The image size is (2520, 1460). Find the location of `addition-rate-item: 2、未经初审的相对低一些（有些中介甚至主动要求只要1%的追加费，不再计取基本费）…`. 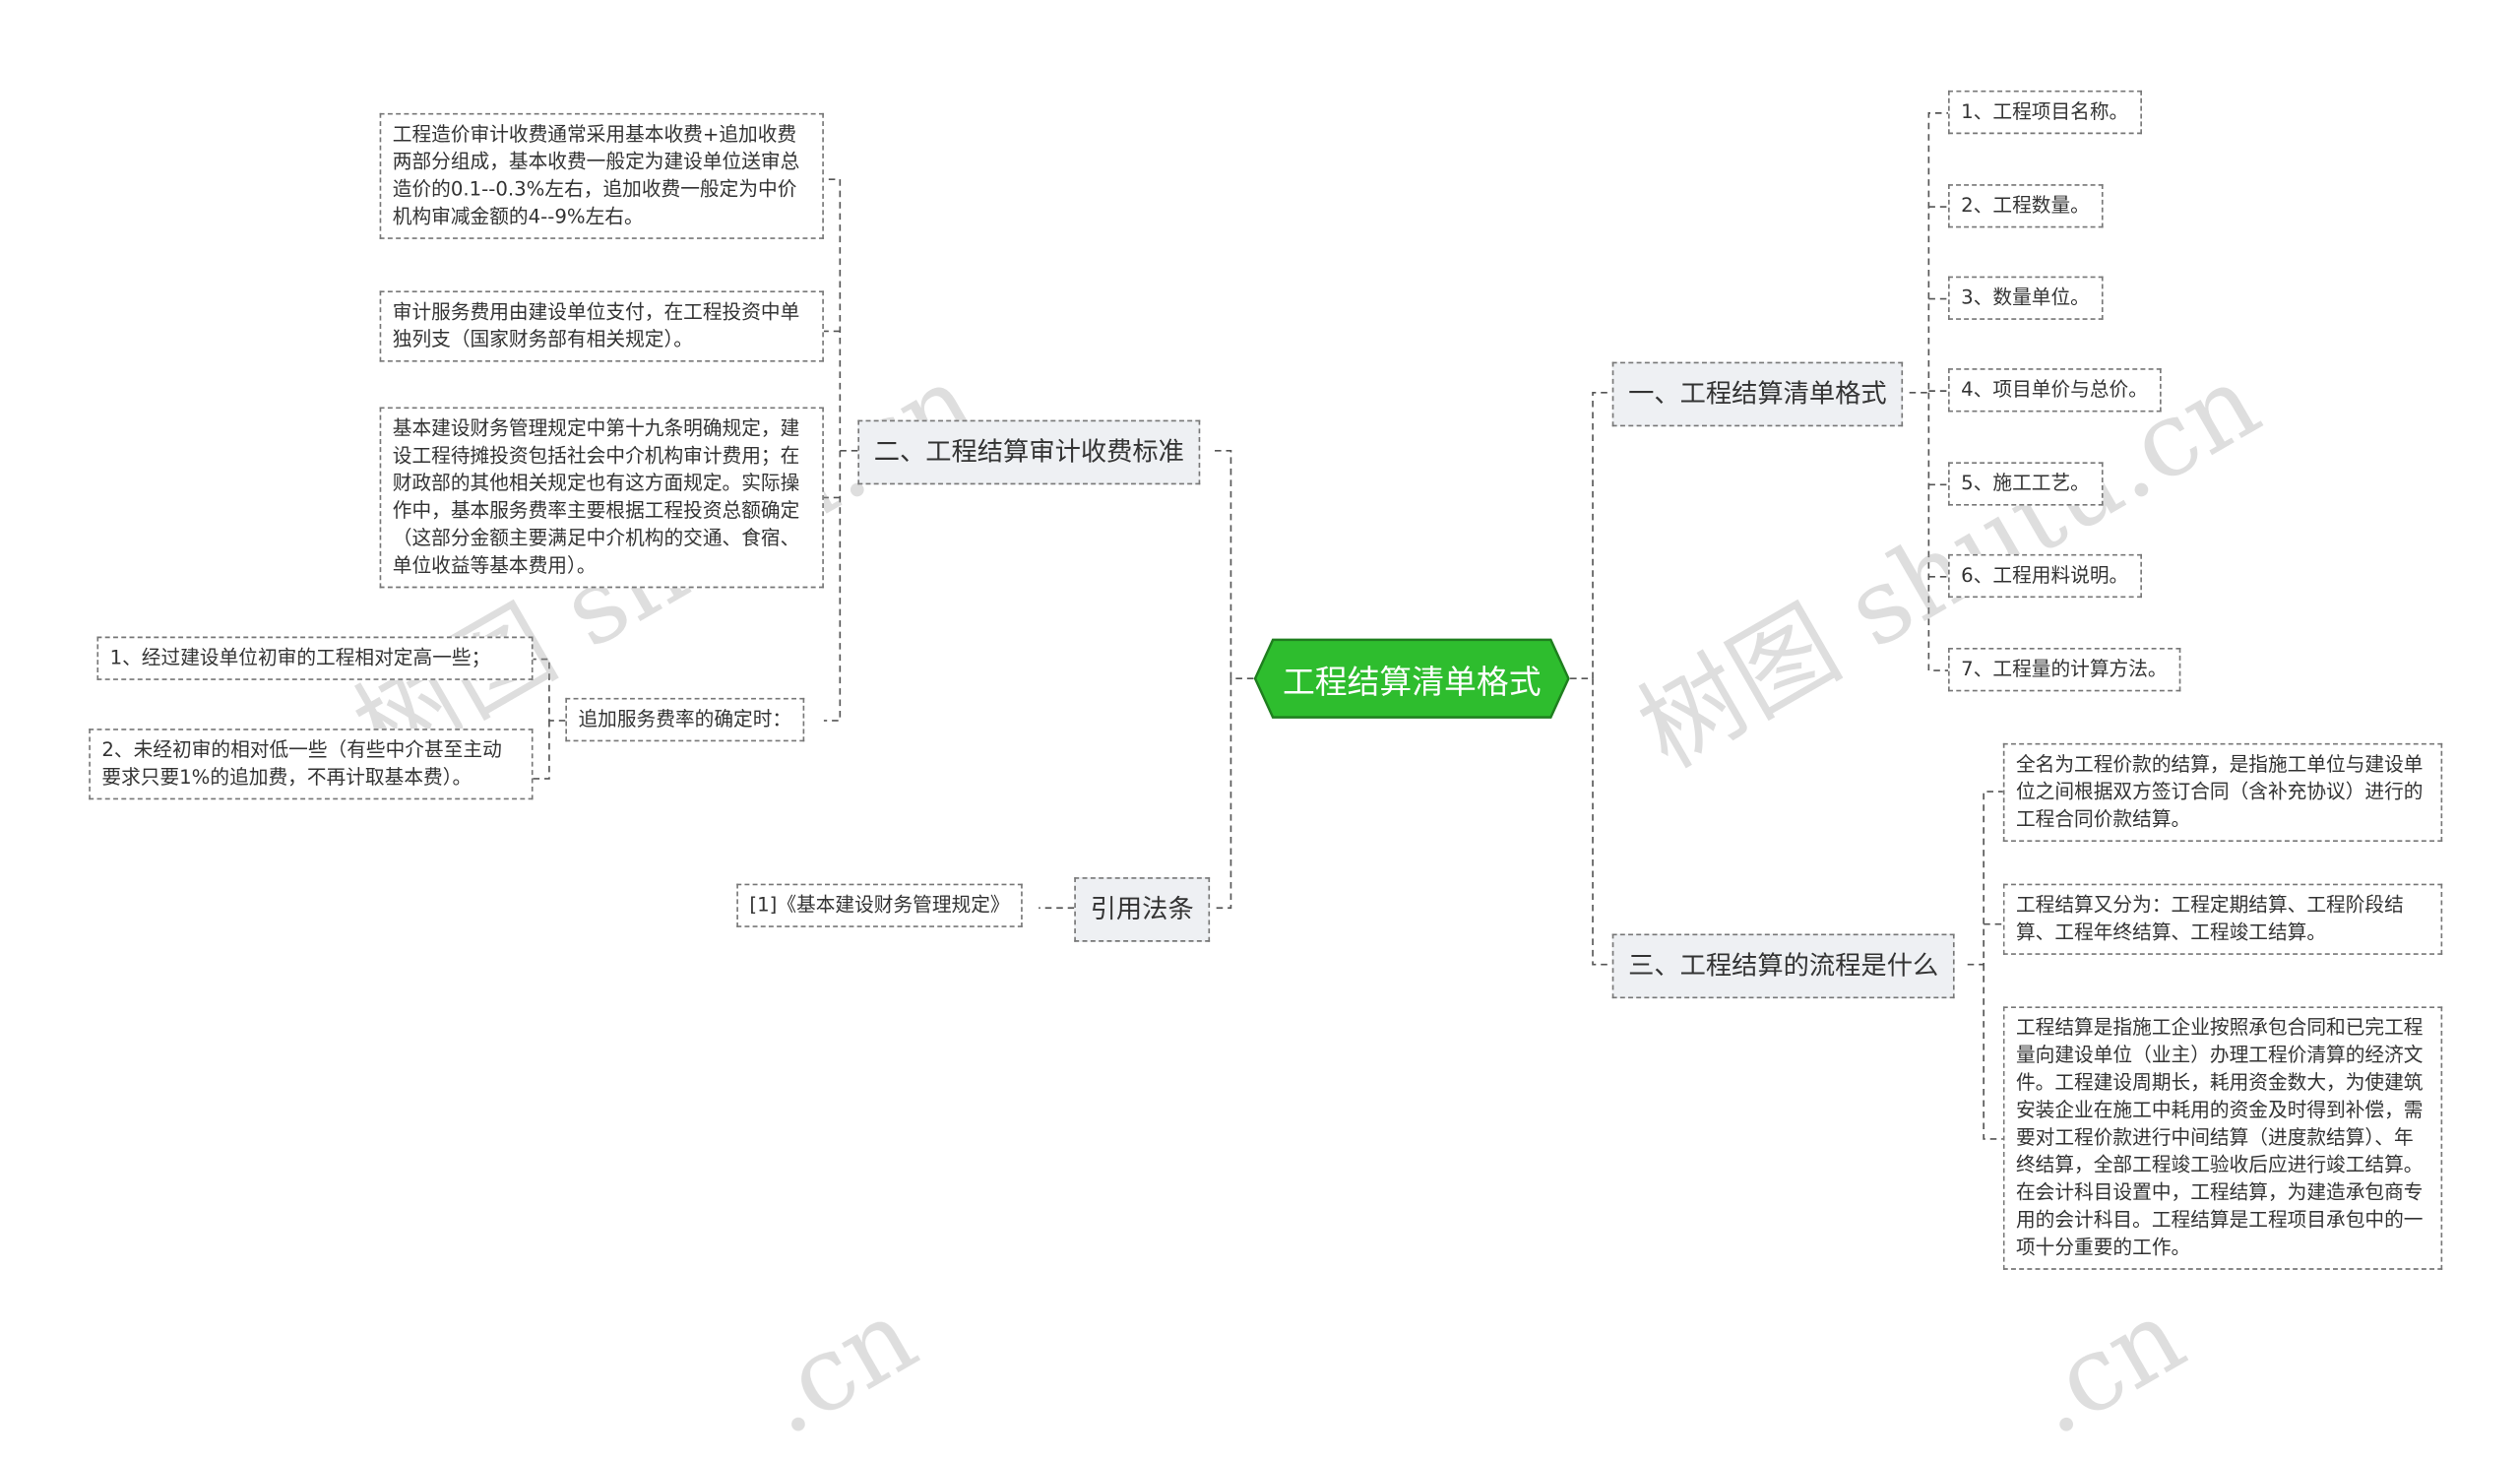

addition-rate-item: 2、未经初审的相对低一些（有些中介甚至主动要求只要1%的追加费，不再计取基本费）… is located at coordinates (311, 764).